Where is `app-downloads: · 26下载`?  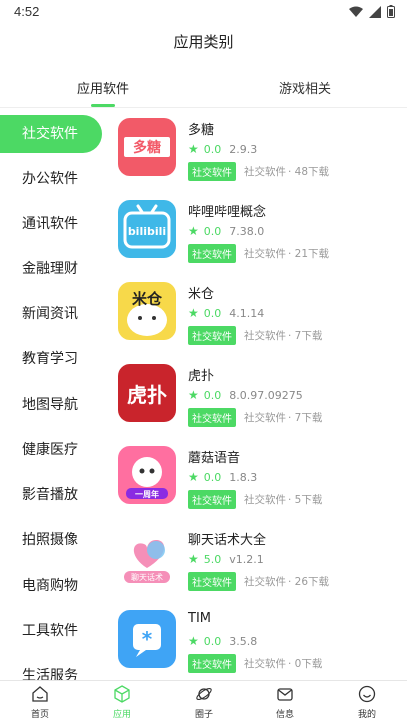 app-downloads: · 26下载 is located at coordinates (309, 582).